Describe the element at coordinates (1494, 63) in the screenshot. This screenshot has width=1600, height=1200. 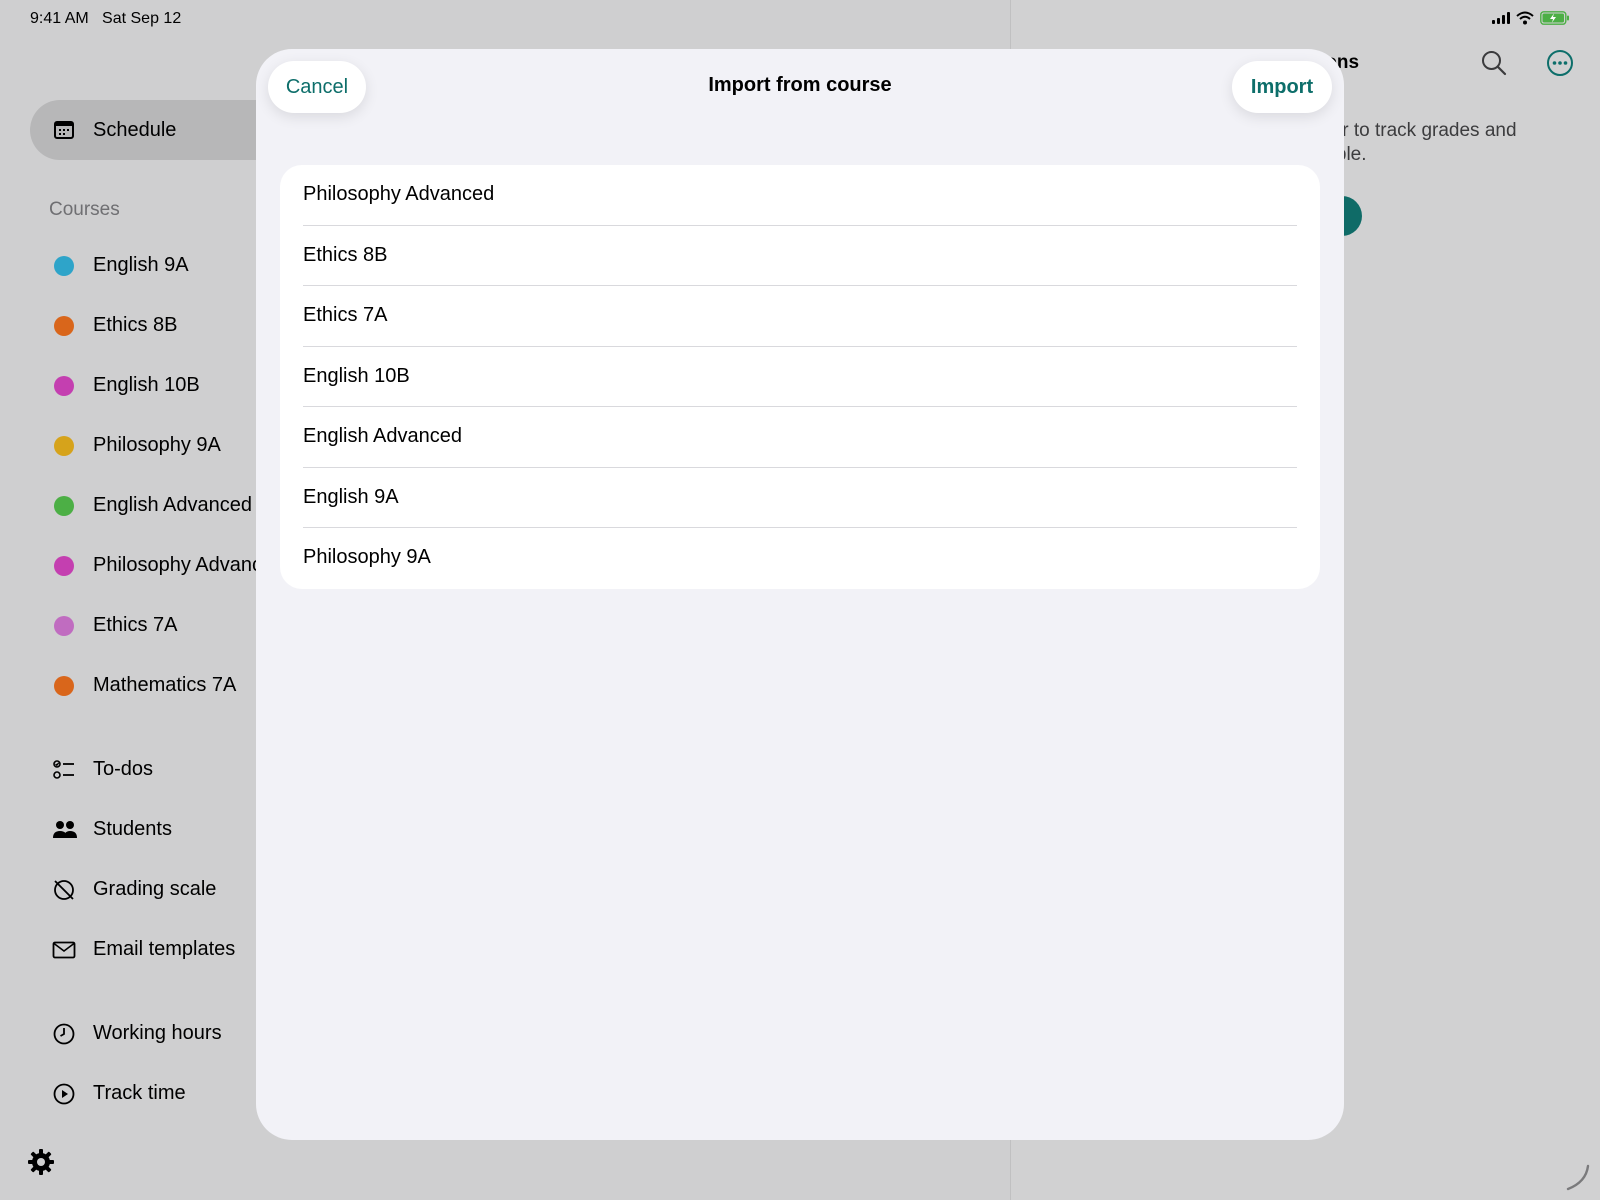
I see `search-icon` at that location.